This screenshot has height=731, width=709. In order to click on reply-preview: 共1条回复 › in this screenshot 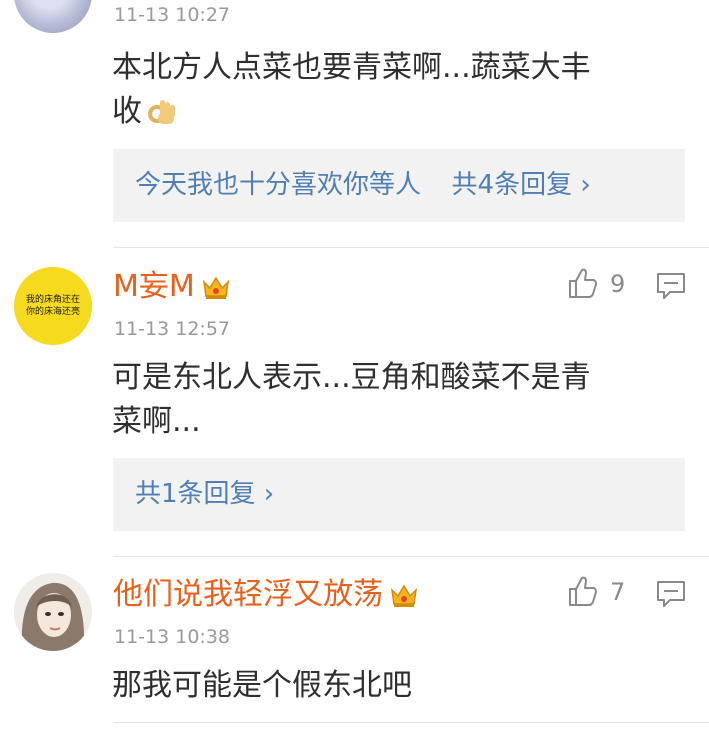, I will do `click(399, 494)`.